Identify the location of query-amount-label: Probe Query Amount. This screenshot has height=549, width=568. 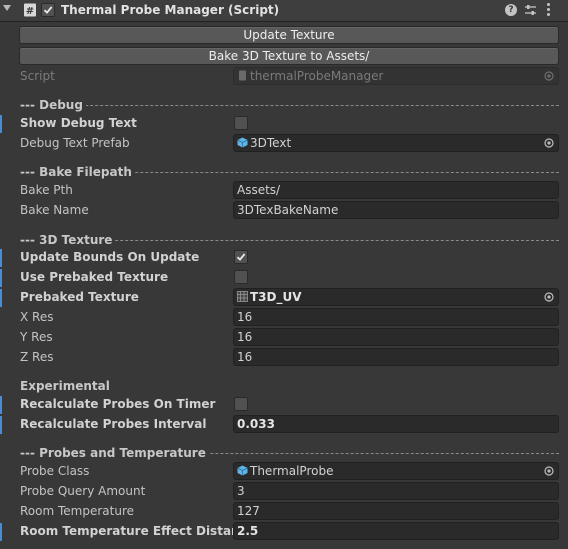
(83, 491).